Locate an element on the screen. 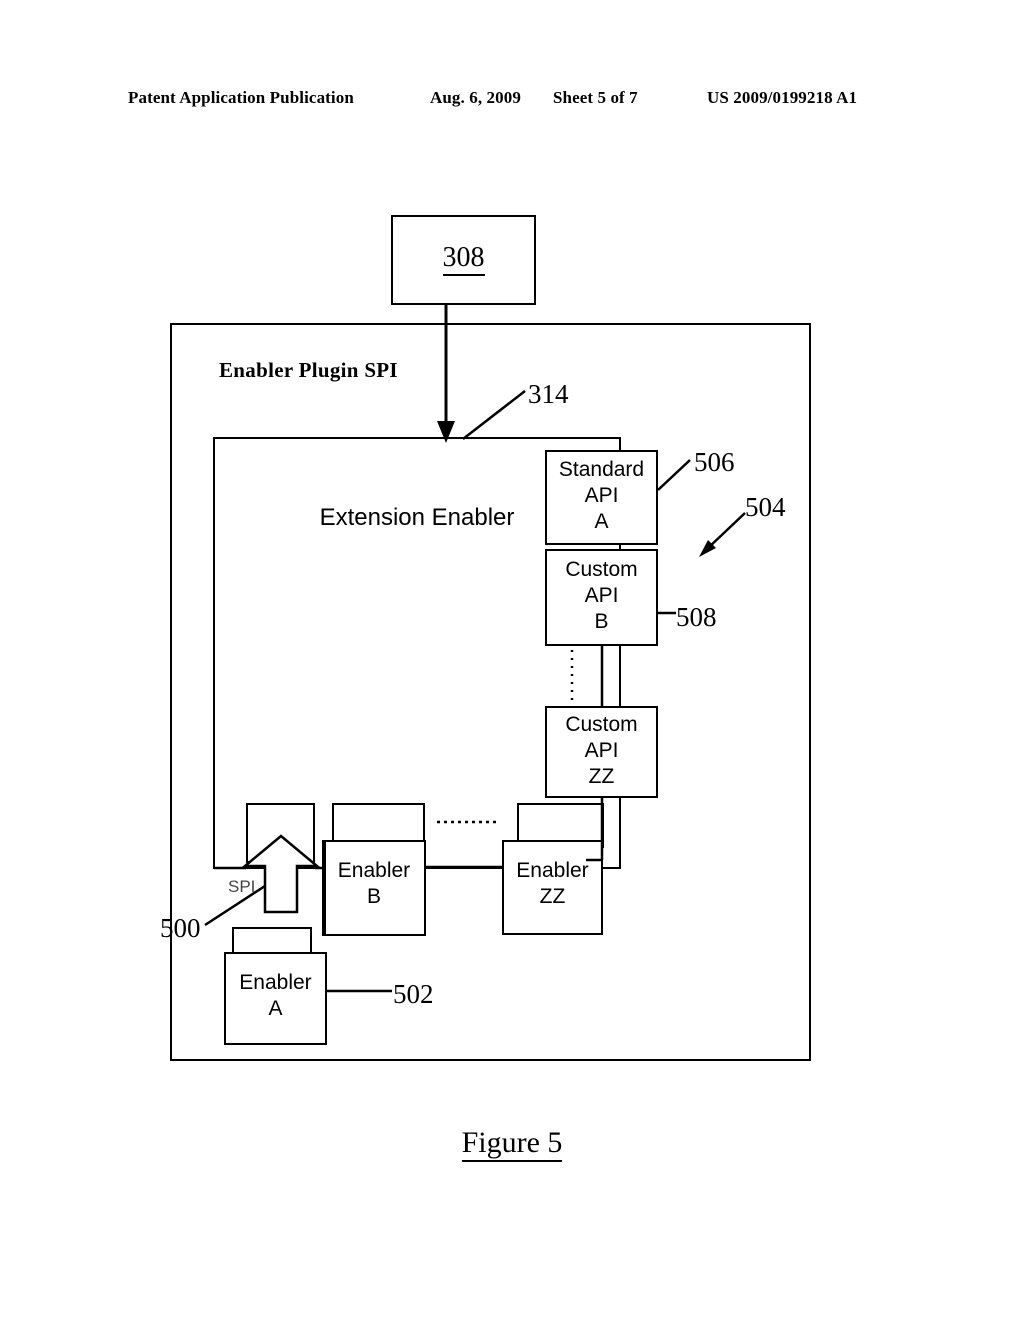 The width and height of the screenshot is (1024, 1320). spi-arrow-backplate is located at coordinates (280, 833).